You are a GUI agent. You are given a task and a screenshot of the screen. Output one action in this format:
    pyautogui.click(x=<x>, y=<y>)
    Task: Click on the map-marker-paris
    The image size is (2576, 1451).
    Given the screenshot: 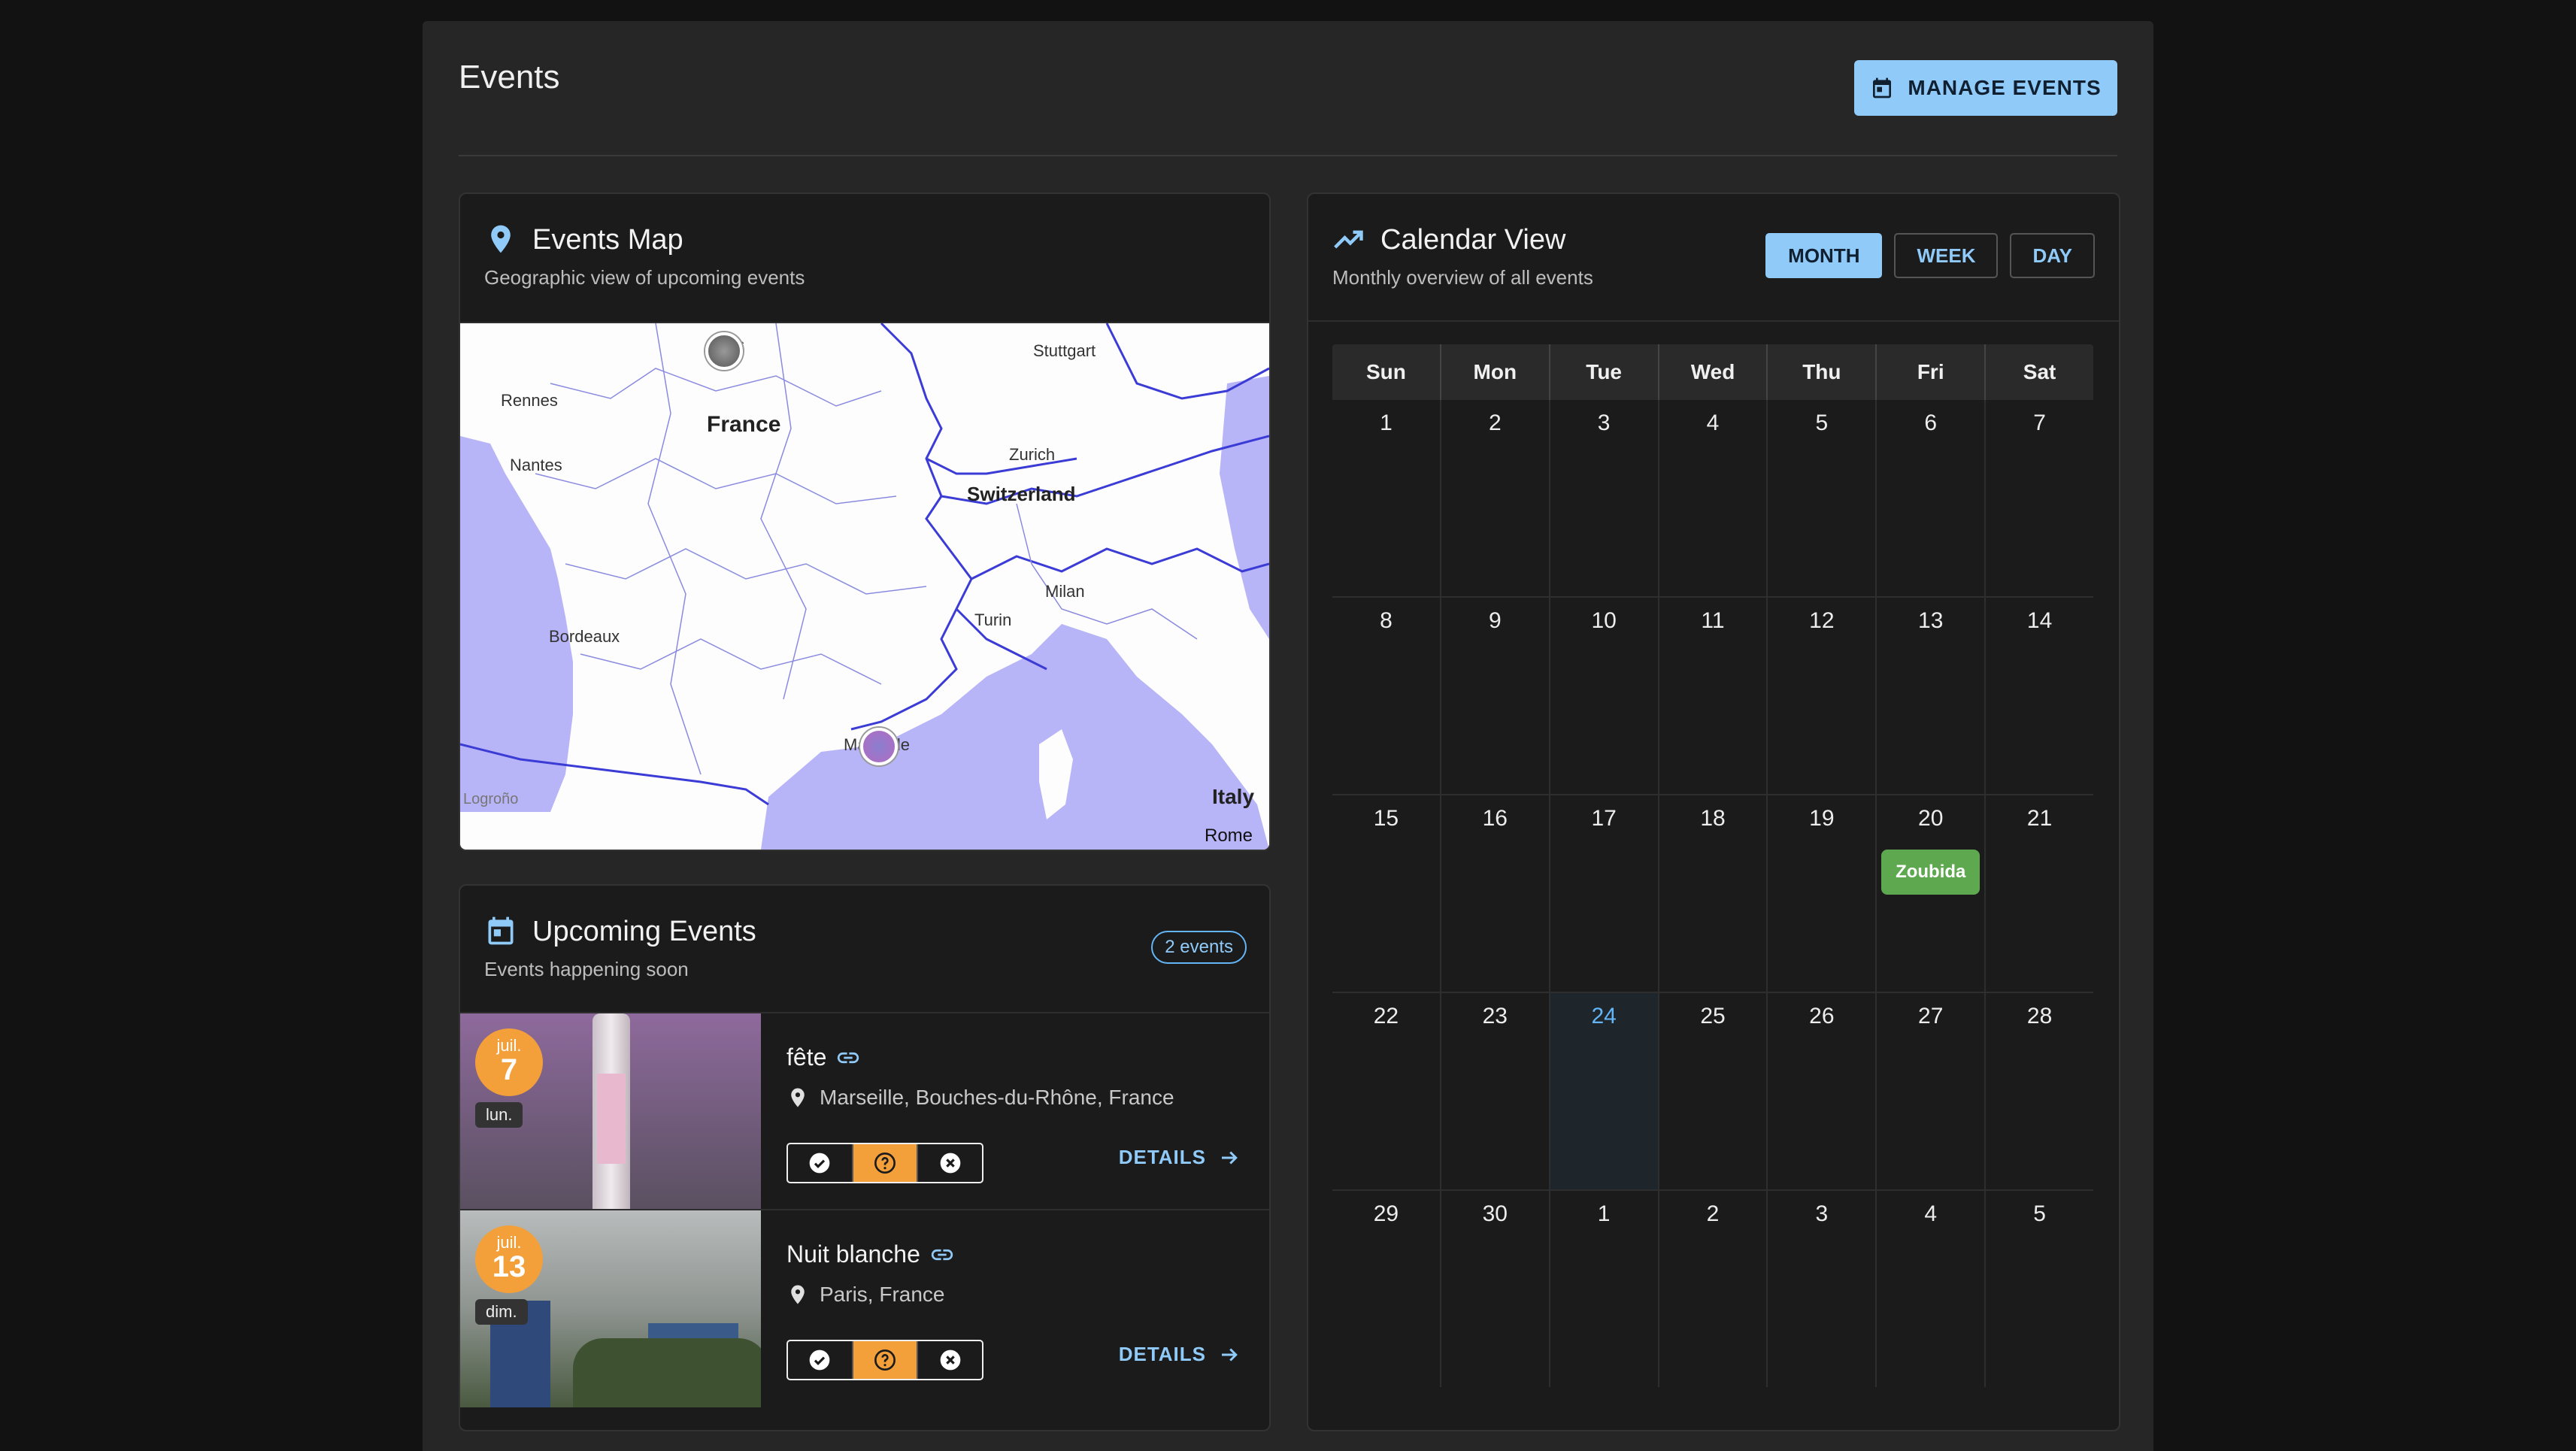 What is the action you would take?
    pyautogui.click(x=724, y=351)
    